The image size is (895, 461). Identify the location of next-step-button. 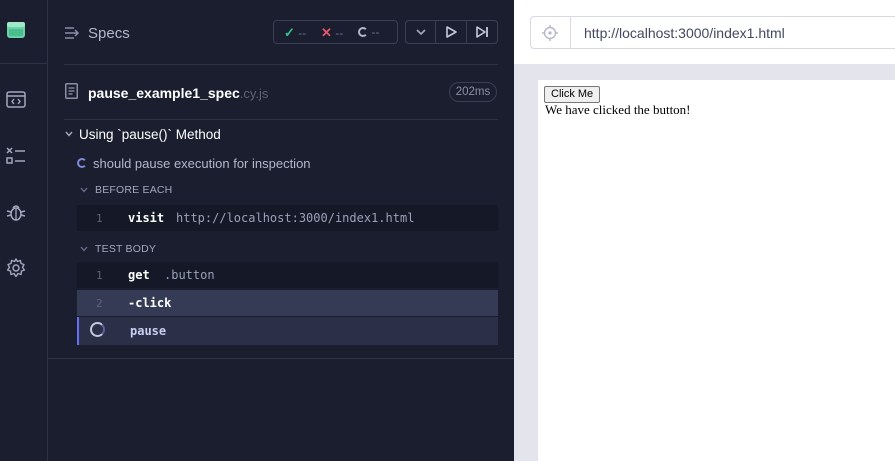
(482, 32).